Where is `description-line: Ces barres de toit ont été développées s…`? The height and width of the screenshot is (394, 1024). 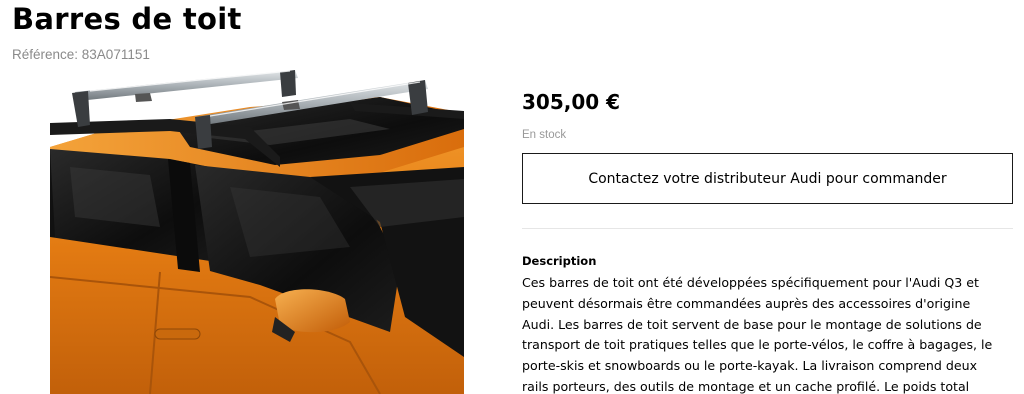
description-line: Ces barres de toit ont été développées s… is located at coordinates (750, 282).